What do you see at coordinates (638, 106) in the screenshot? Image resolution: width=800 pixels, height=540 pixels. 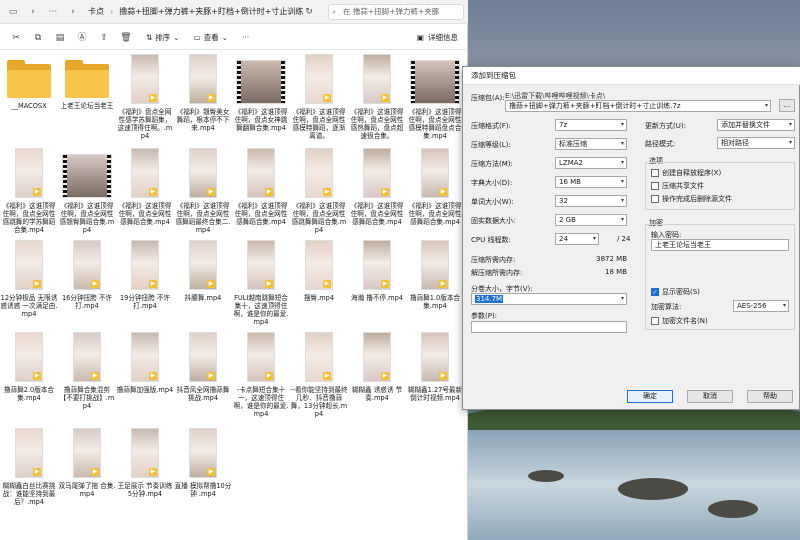 I see `archive-name-input: 撸蒜+扭脚+弹力裤+夹豚+盯档+倒计时+寸止训练.7z ▾` at bounding box center [638, 106].